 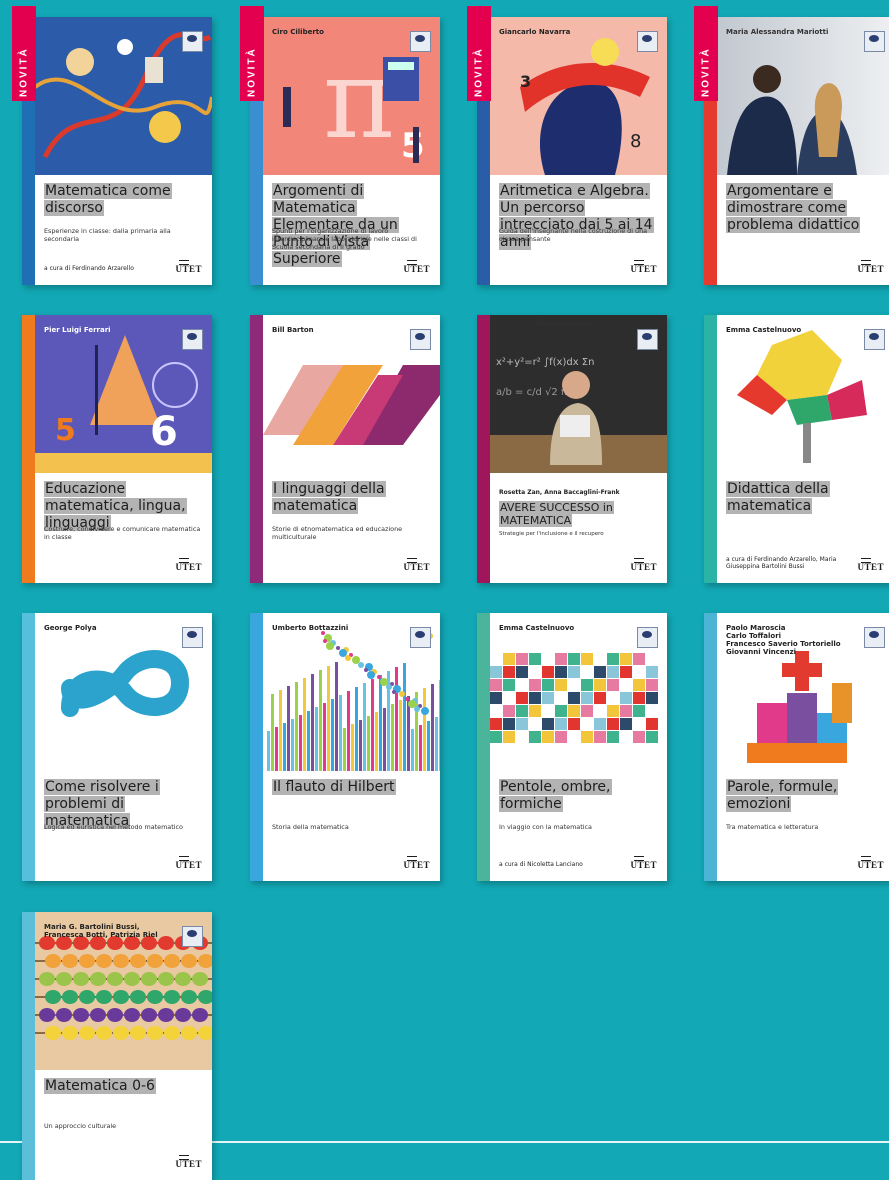 I want to click on svg-text: x²+y²=r² ∫f(x)dx Σn, so click(x=545, y=362).